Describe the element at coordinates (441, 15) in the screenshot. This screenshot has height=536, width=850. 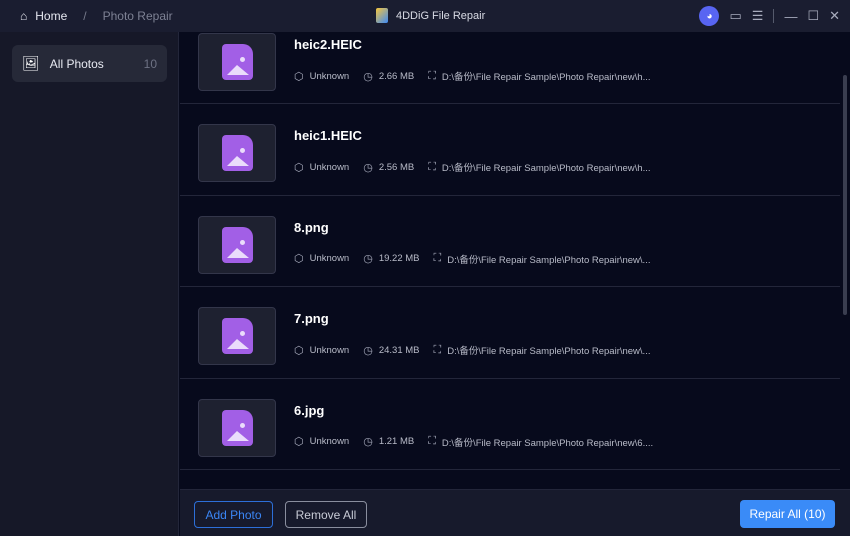
I see `app-title-text: 4DDiG File Repair` at that location.